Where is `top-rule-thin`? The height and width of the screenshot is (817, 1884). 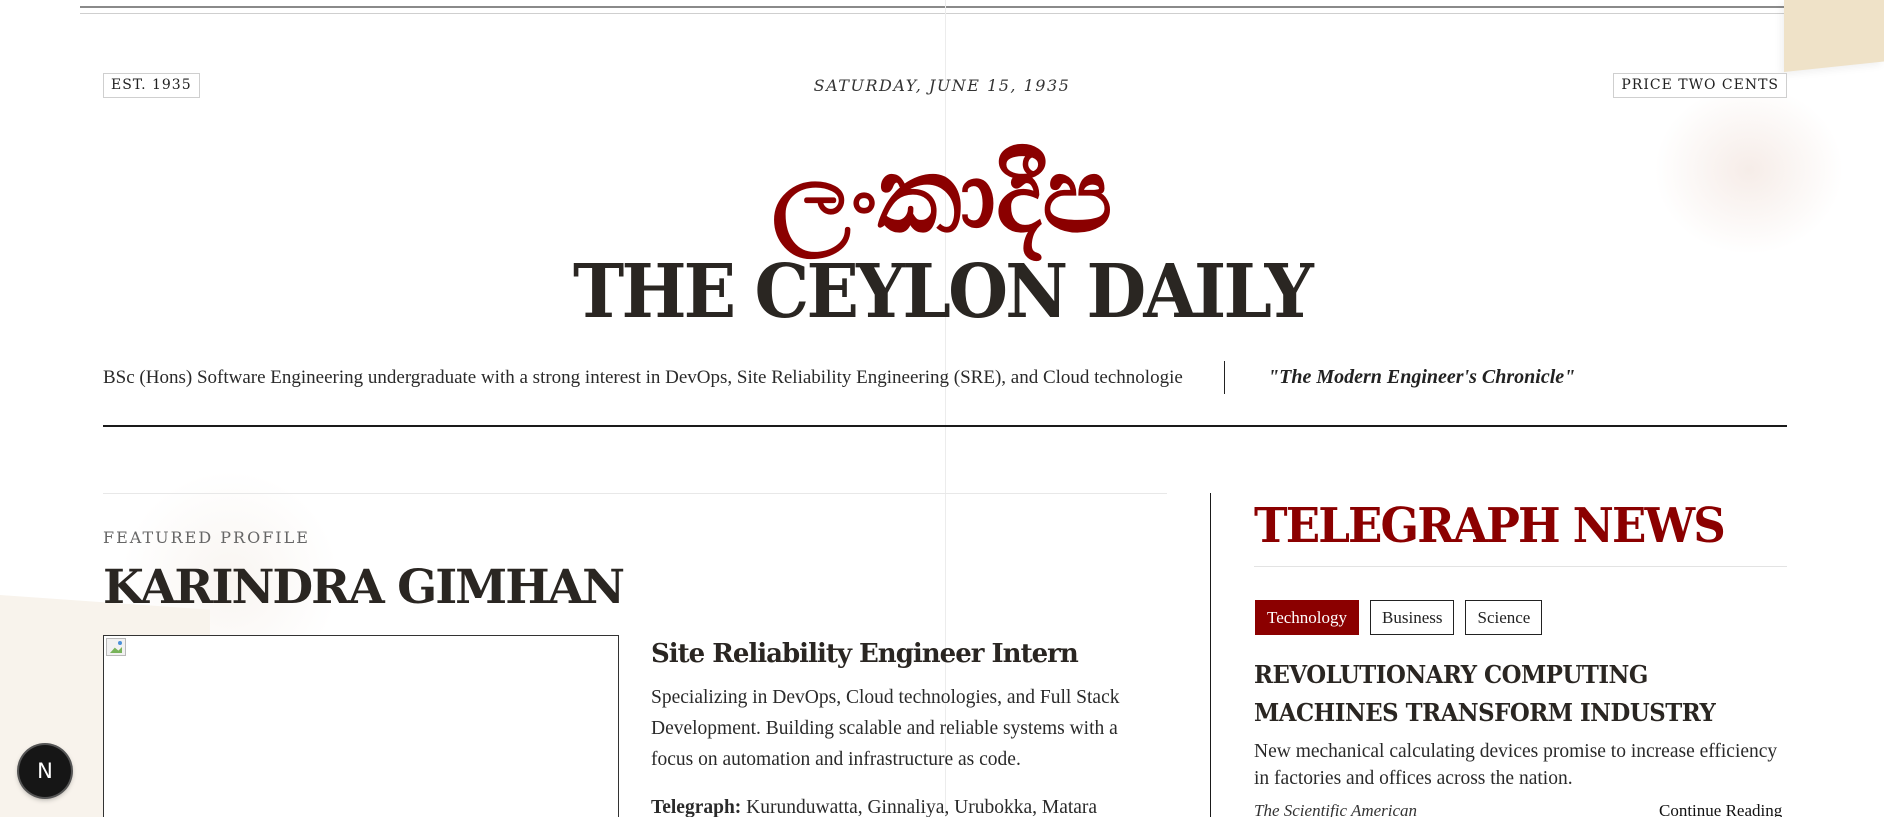
top-rule-thin is located at coordinates (932, 13).